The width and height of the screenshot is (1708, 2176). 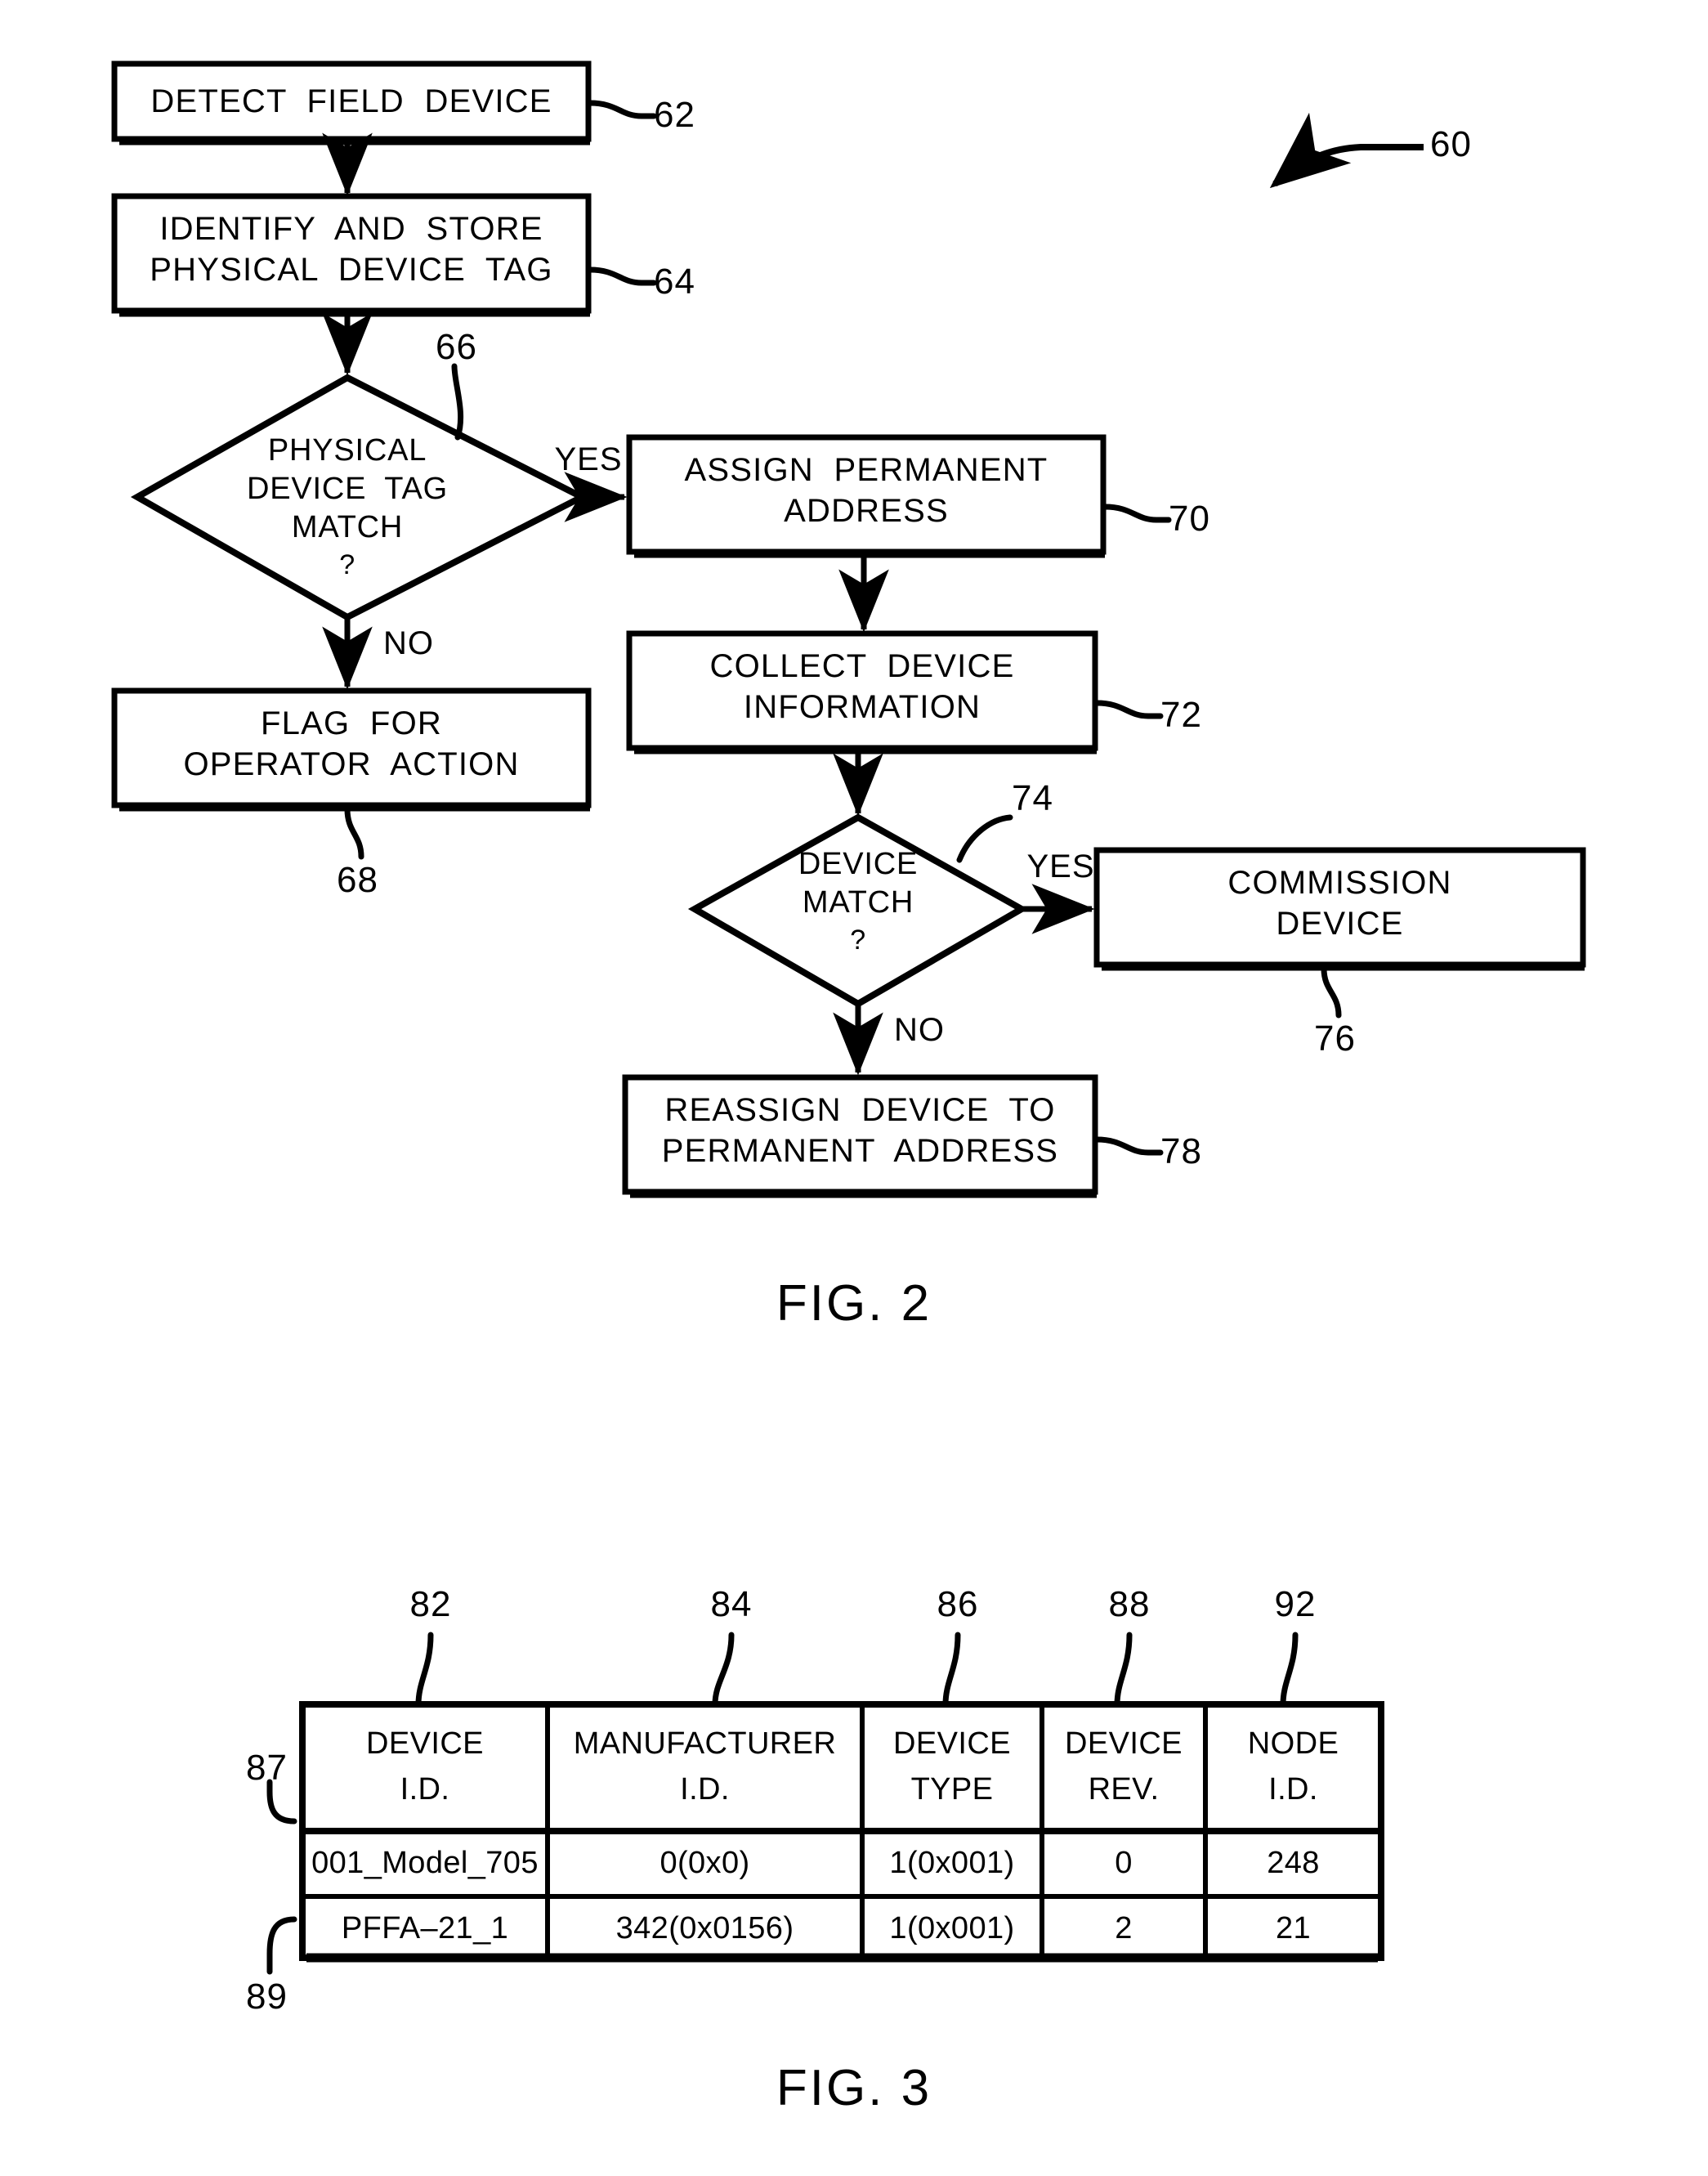 What do you see at coordinates (351, 101) in the screenshot?
I see `node-label-62: DETECT FIELD DEVICE` at bounding box center [351, 101].